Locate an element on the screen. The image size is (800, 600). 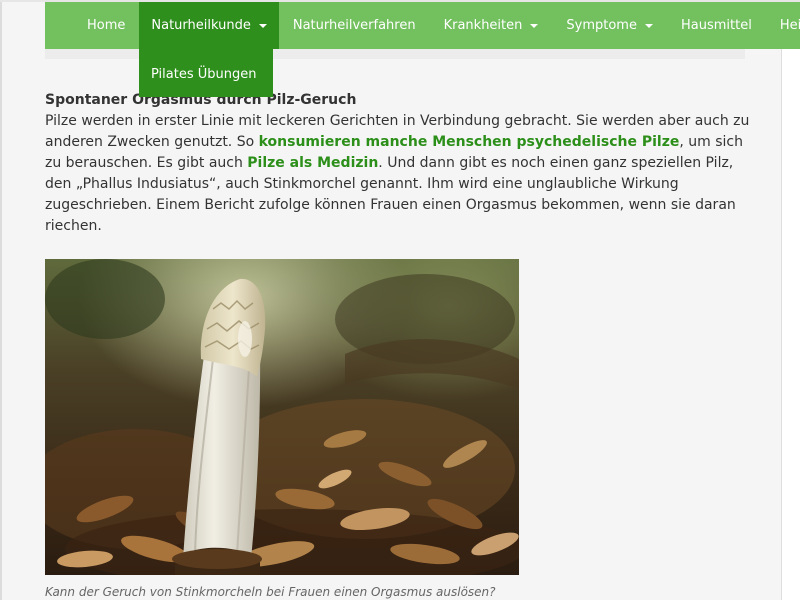
window-left-edge is located at coordinates (1, 300).